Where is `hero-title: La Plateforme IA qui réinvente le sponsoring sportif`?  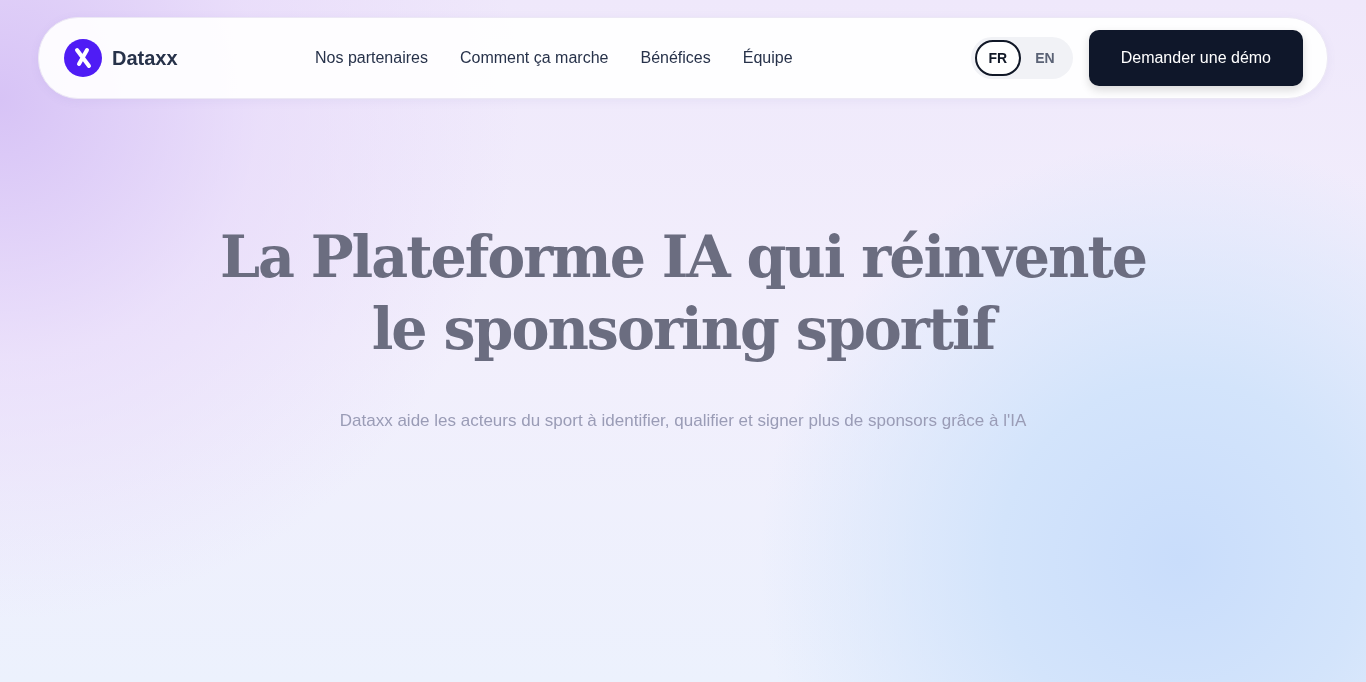 hero-title: La Plateforme IA qui réinvente le sponsoring sportif is located at coordinates (683, 293).